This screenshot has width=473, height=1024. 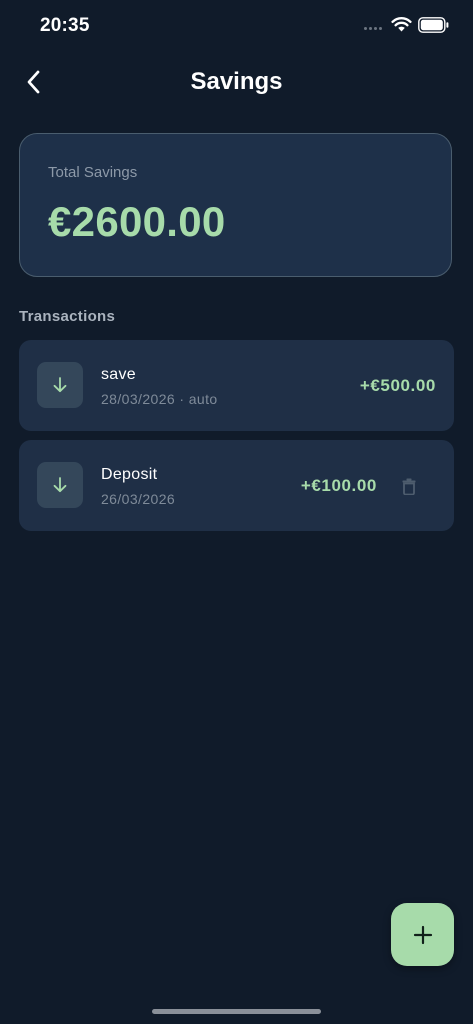 I want to click on status-bar: 20:35, so click(x=236, y=26).